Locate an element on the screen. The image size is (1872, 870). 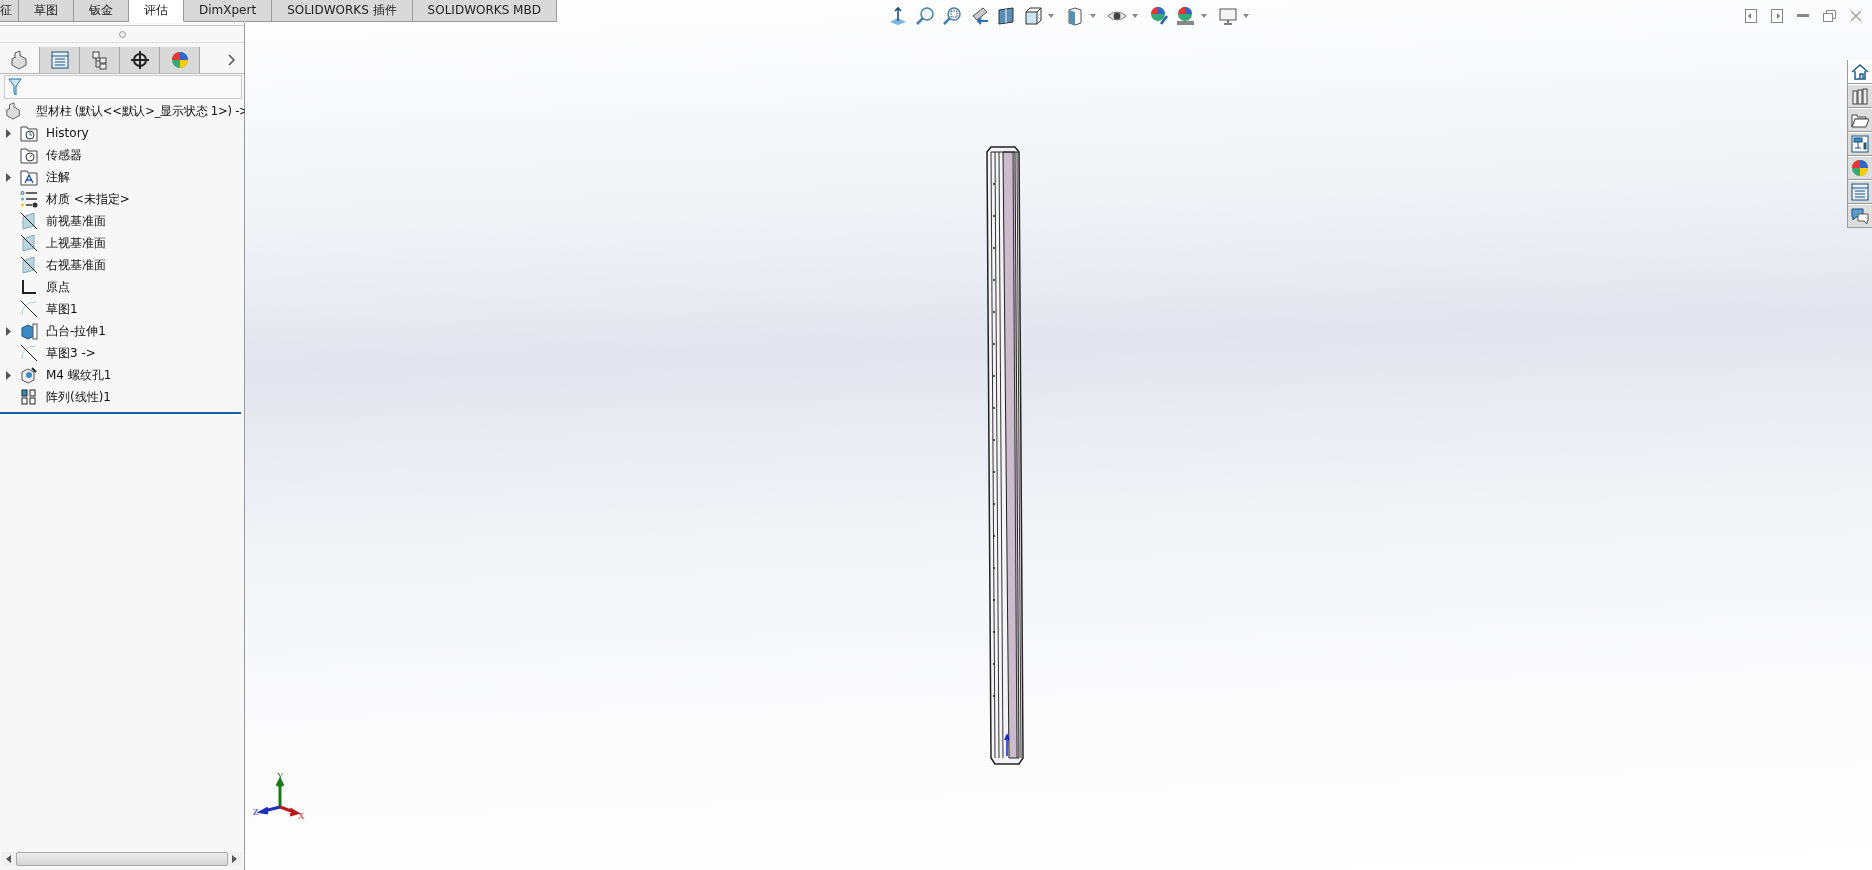
chevron-right-icon is located at coordinates (232, 60).